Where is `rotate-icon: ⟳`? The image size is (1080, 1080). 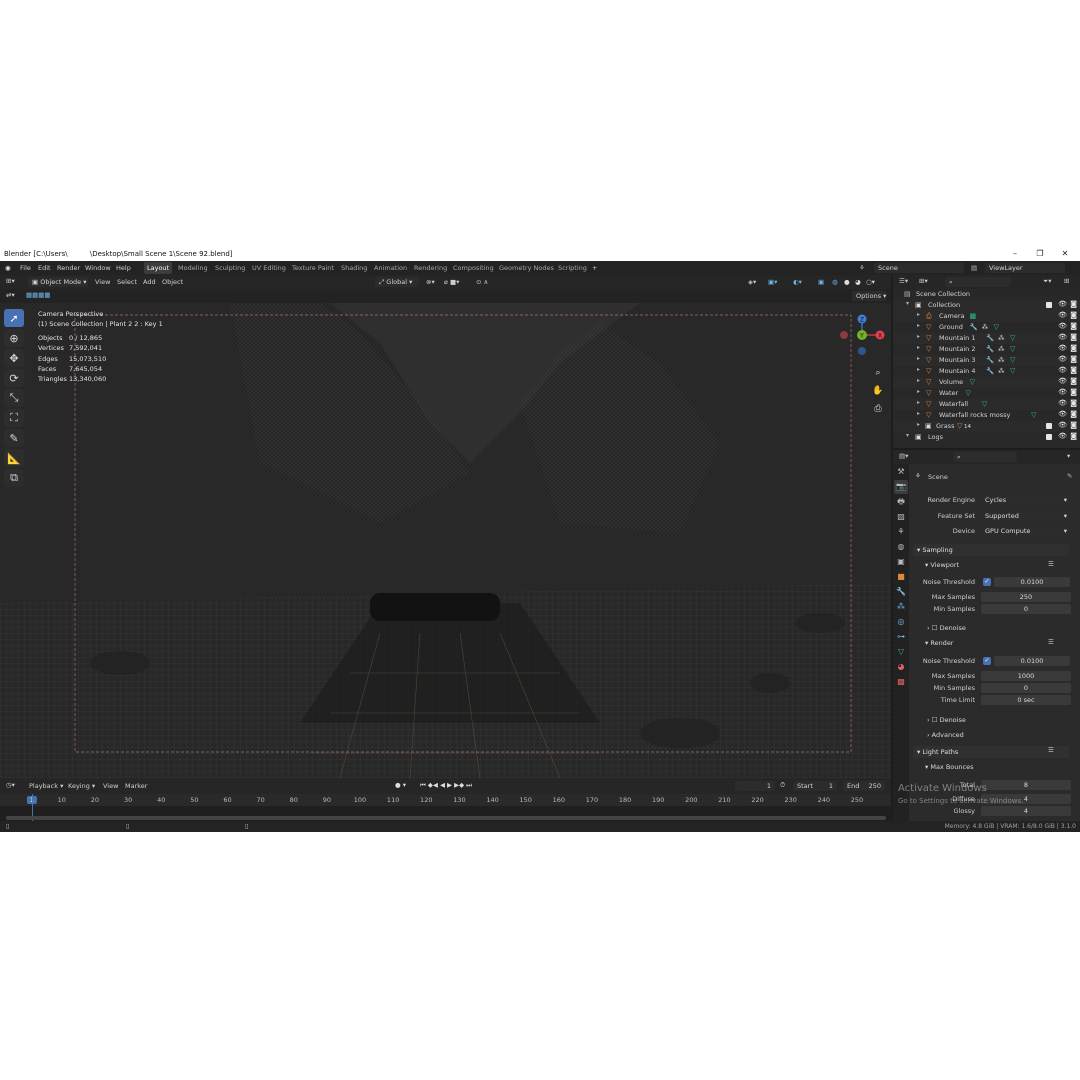
rotate-icon: ⟳ is located at coordinates (14, 378).